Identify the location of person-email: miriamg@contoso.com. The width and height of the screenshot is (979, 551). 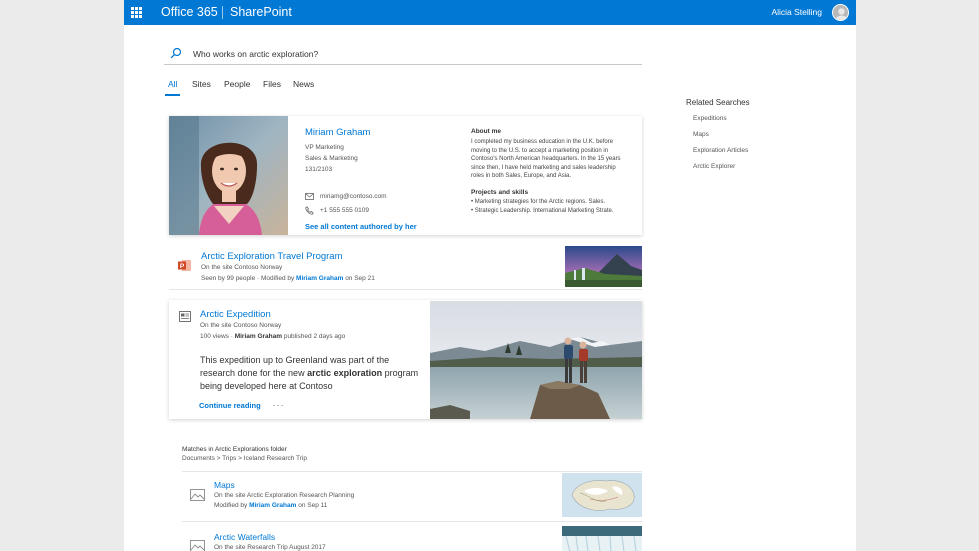
(353, 196).